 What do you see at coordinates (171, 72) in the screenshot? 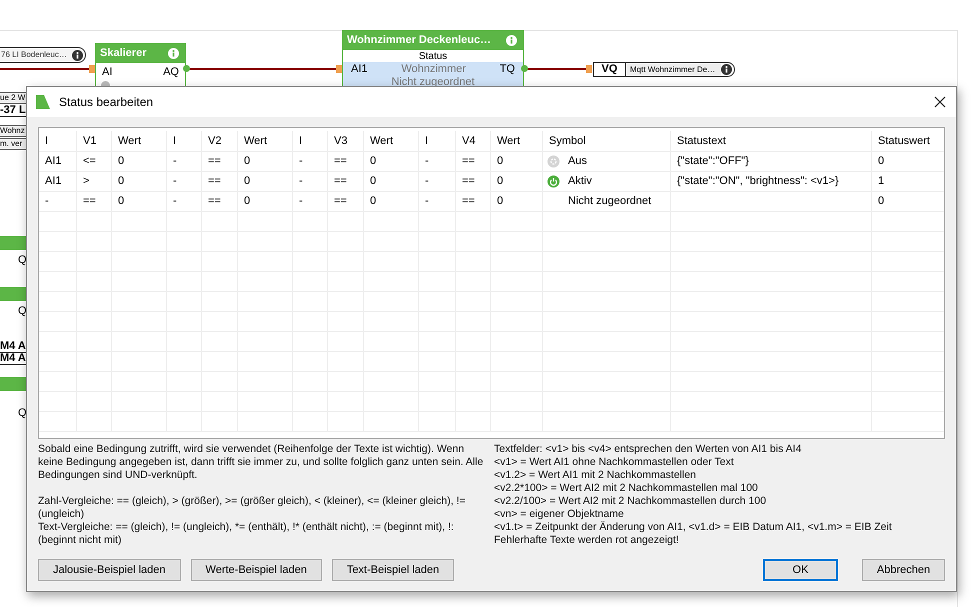
I see `port-label: AQ` at bounding box center [171, 72].